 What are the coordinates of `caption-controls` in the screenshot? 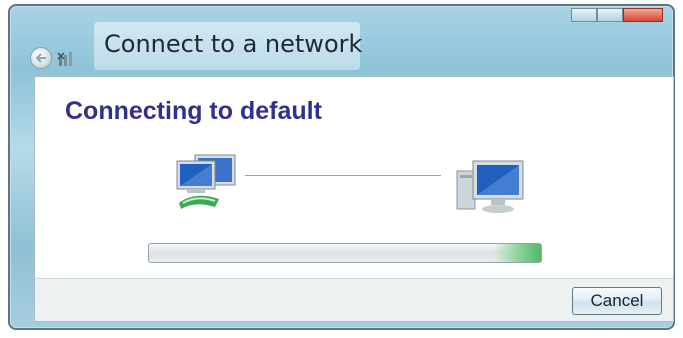 It's located at (617, 15).